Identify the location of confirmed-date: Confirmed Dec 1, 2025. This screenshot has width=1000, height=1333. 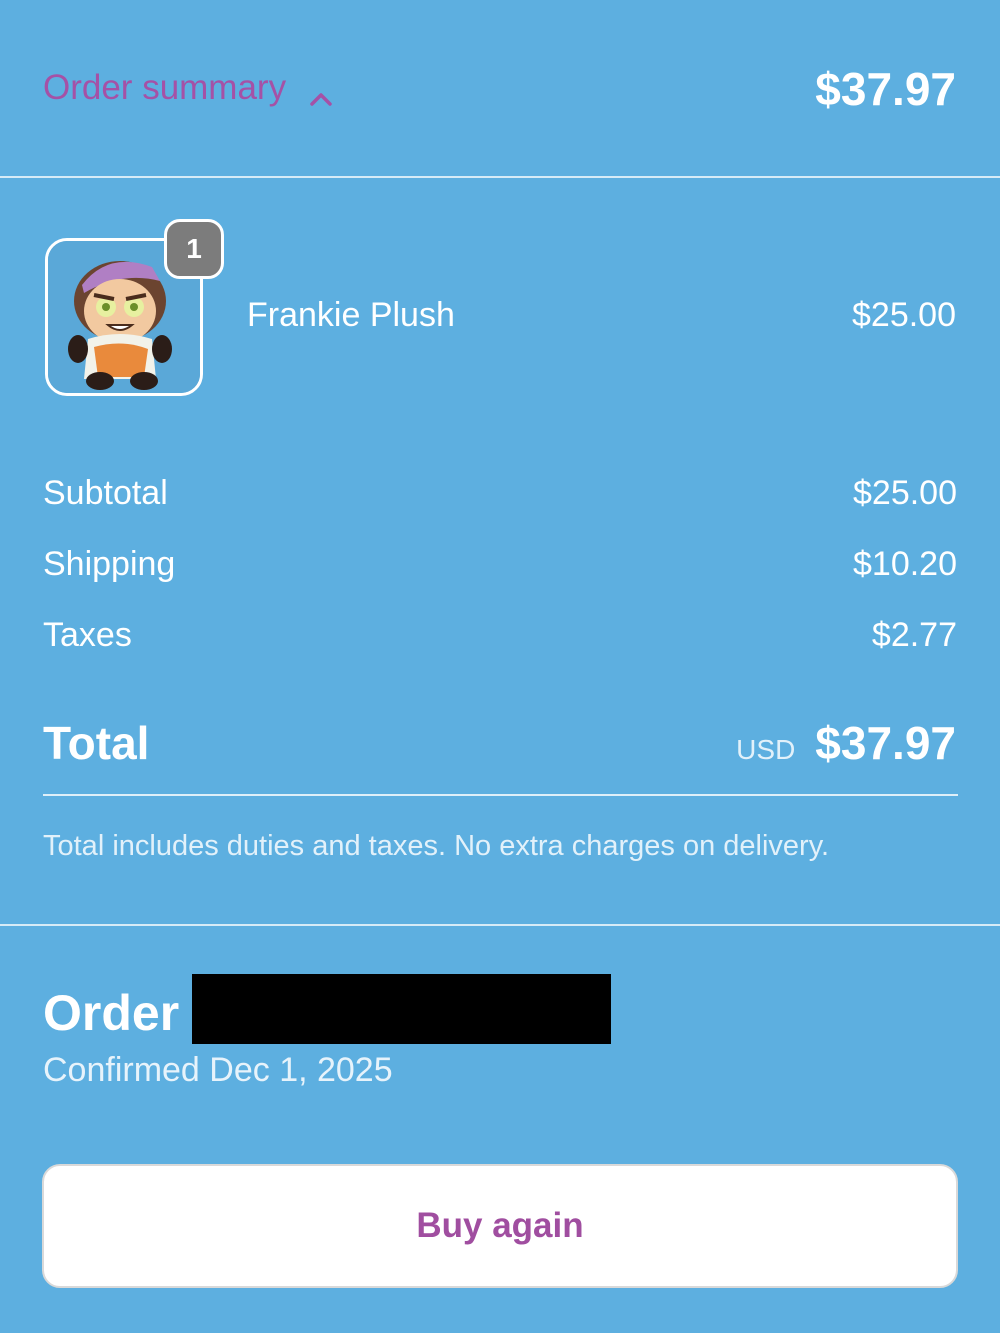
(218, 1070).